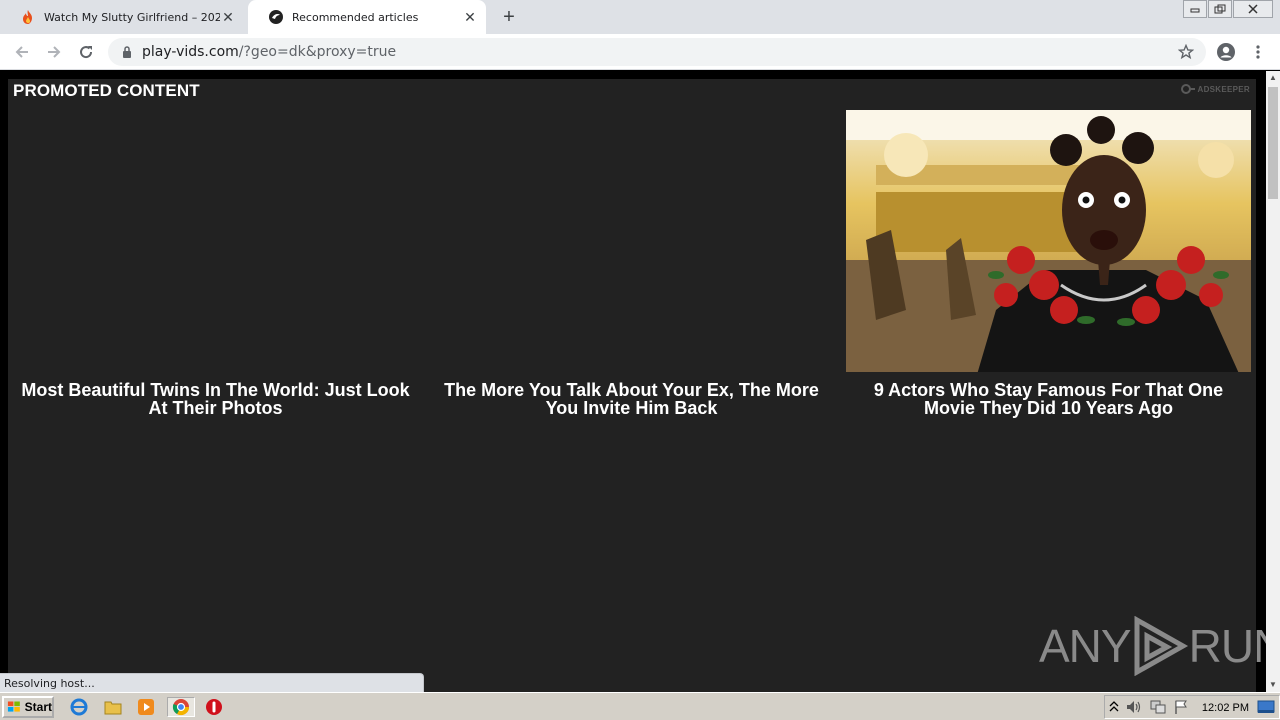 The height and width of the screenshot is (720, 1280). What do you see at coordinates (1273, 143) in the screenshot?
I see `scrollbar-thumb` at bounding box center [1273, 143].